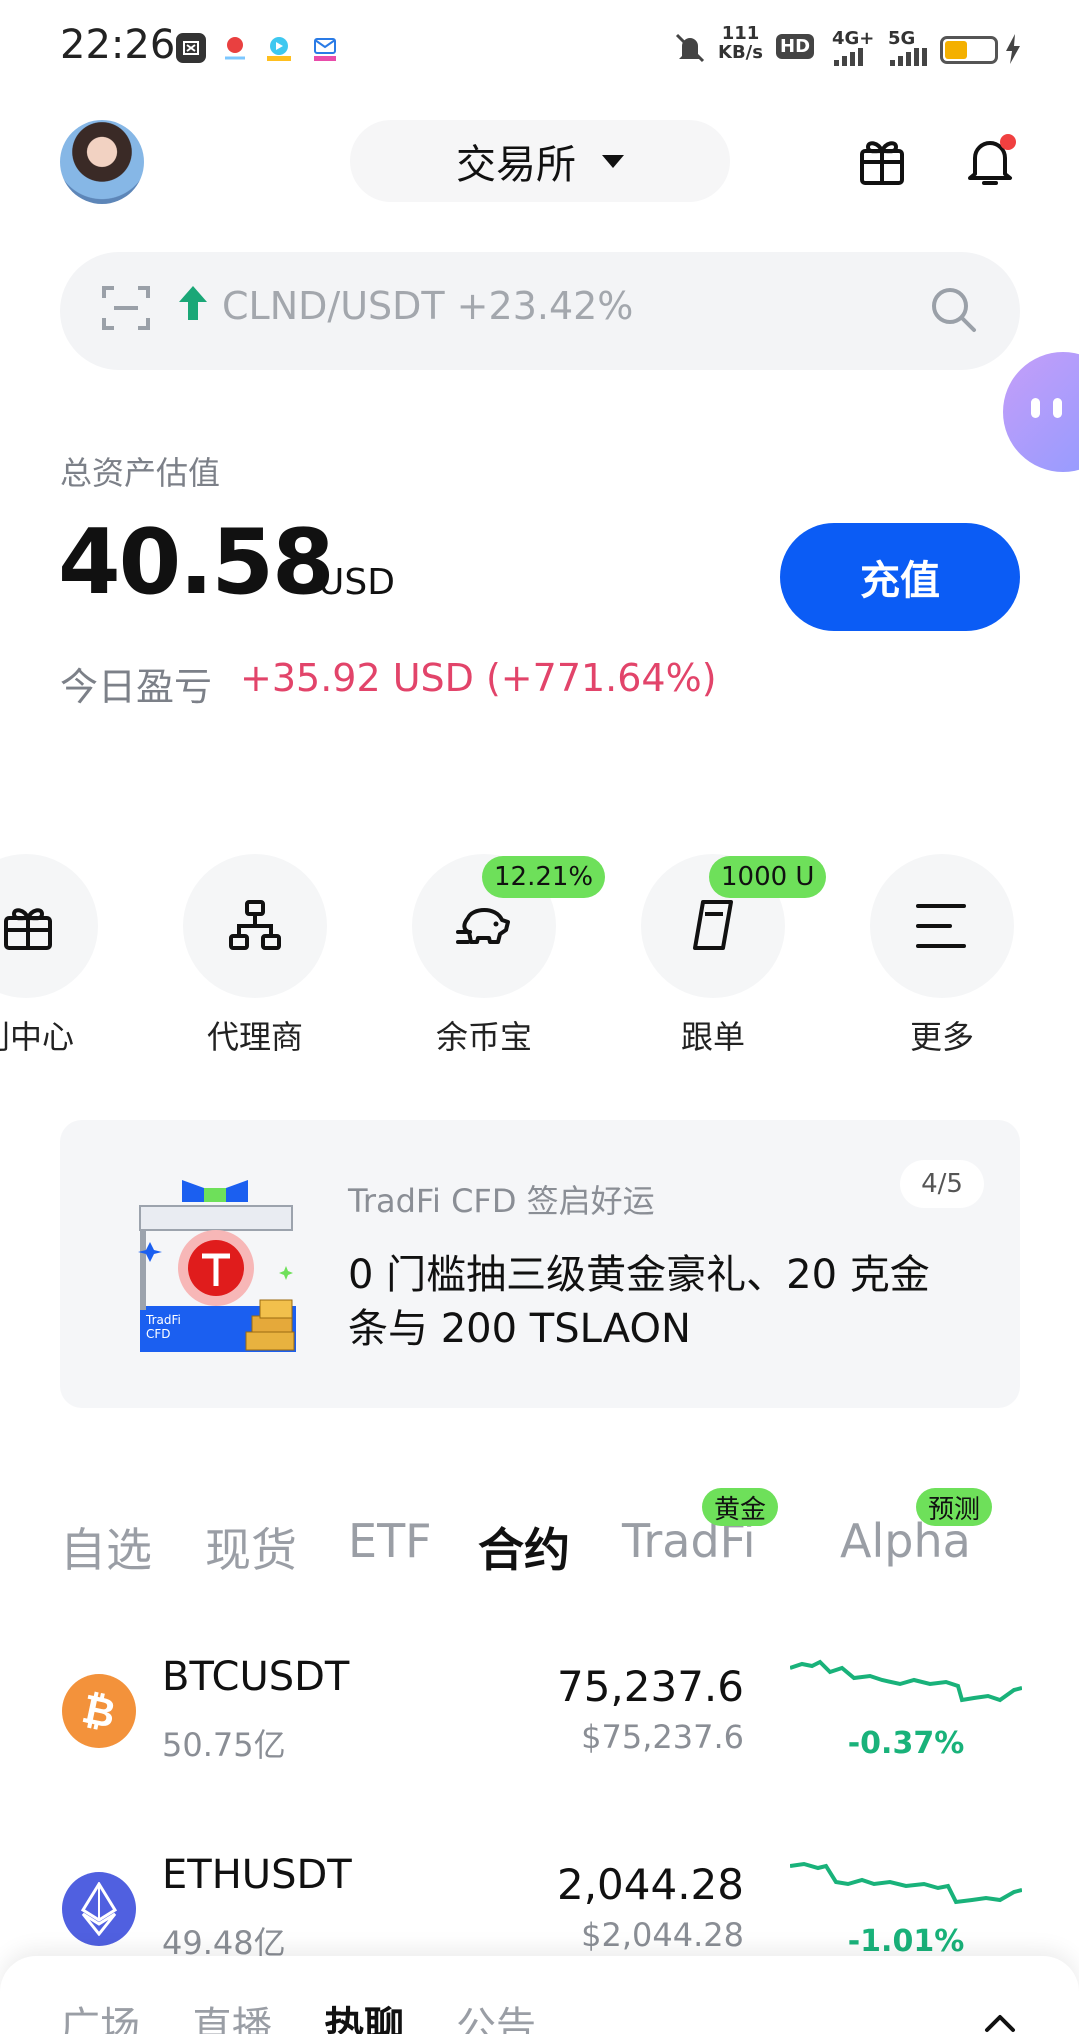 The image size is (1079, 2034). I want to click on banner-illustration: TradFi CFD, so click(220, 1266).